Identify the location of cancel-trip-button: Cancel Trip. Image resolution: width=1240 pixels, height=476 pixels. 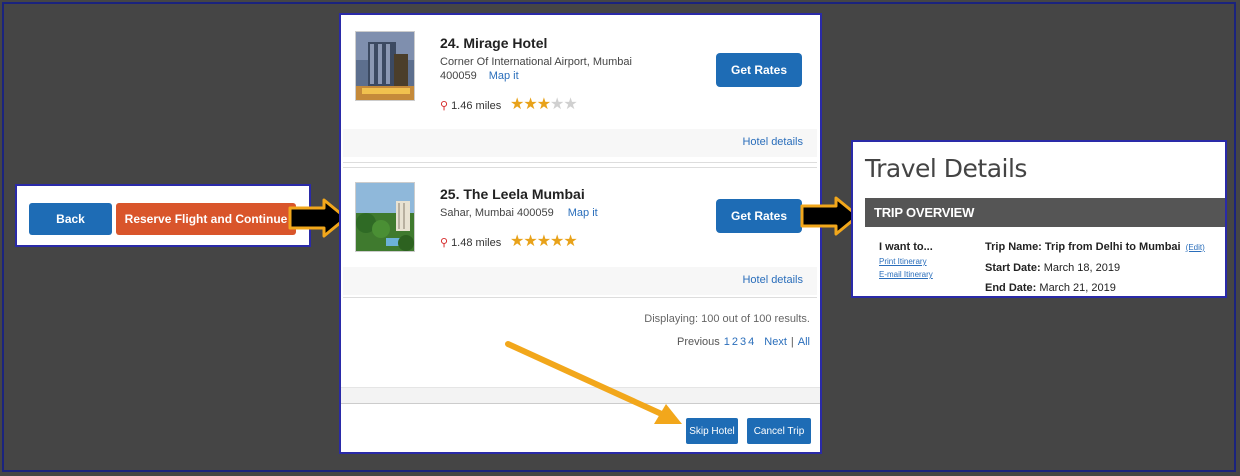
(779, 431).